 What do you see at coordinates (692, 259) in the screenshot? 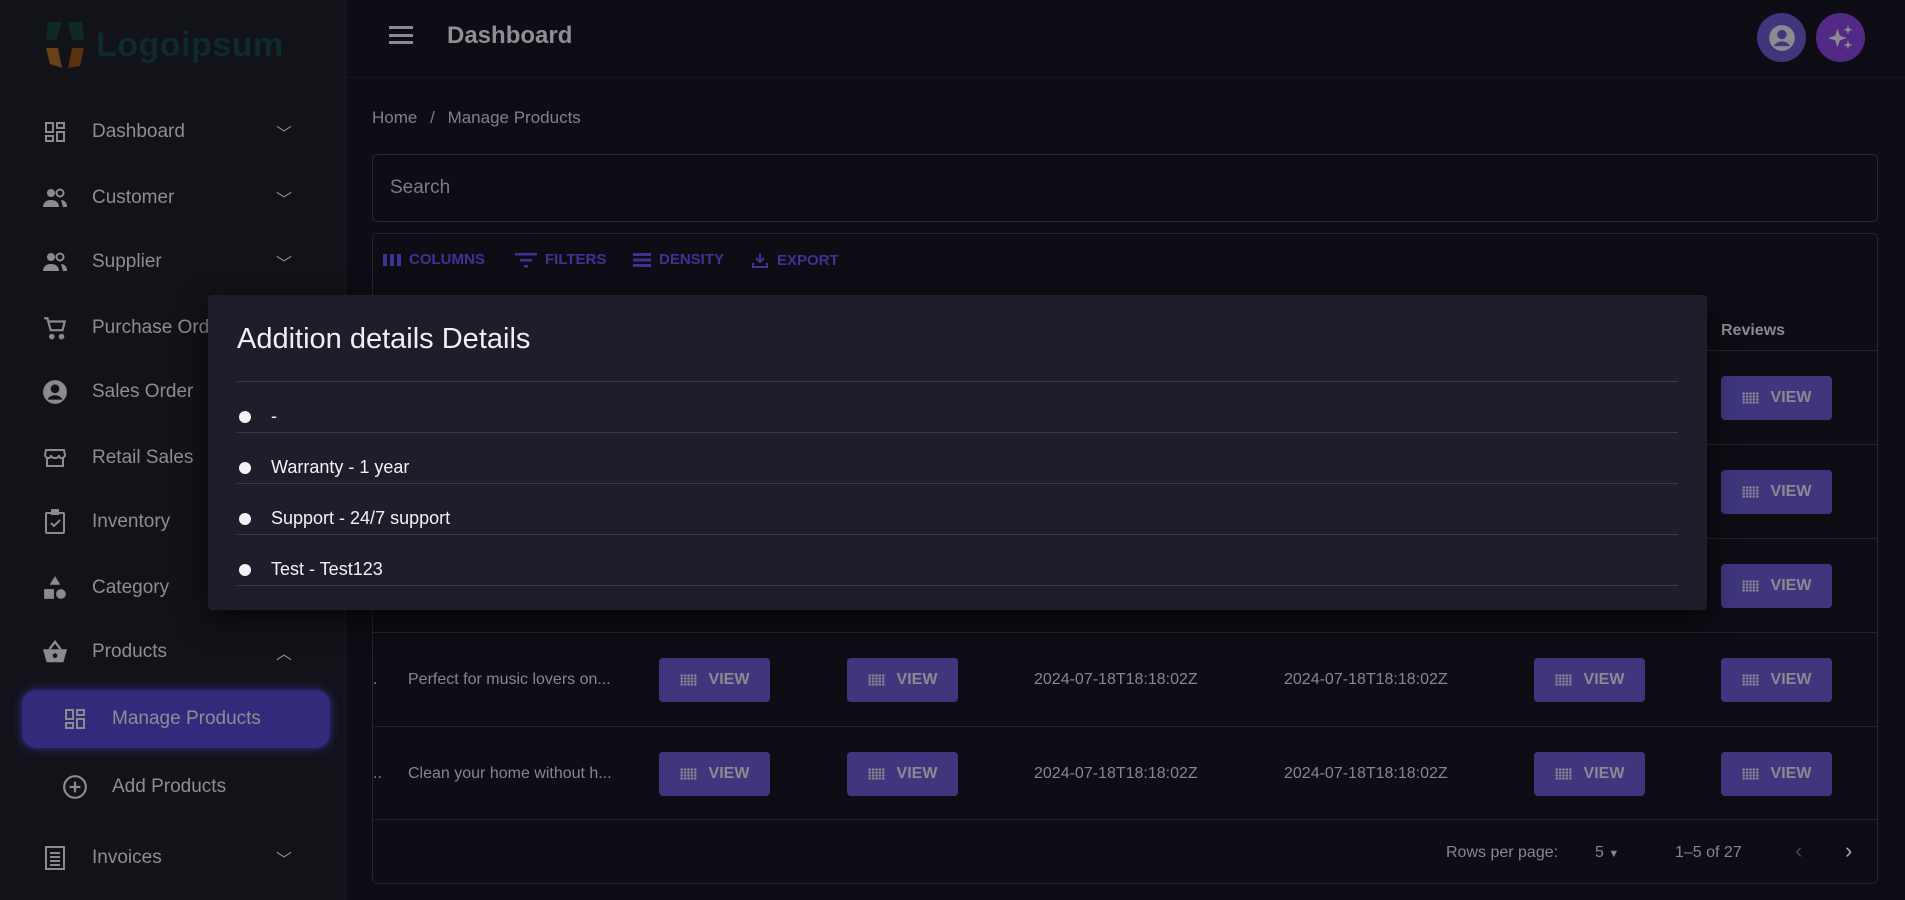
I see `density-label: DENSITY` at bounding box center [692, 259].